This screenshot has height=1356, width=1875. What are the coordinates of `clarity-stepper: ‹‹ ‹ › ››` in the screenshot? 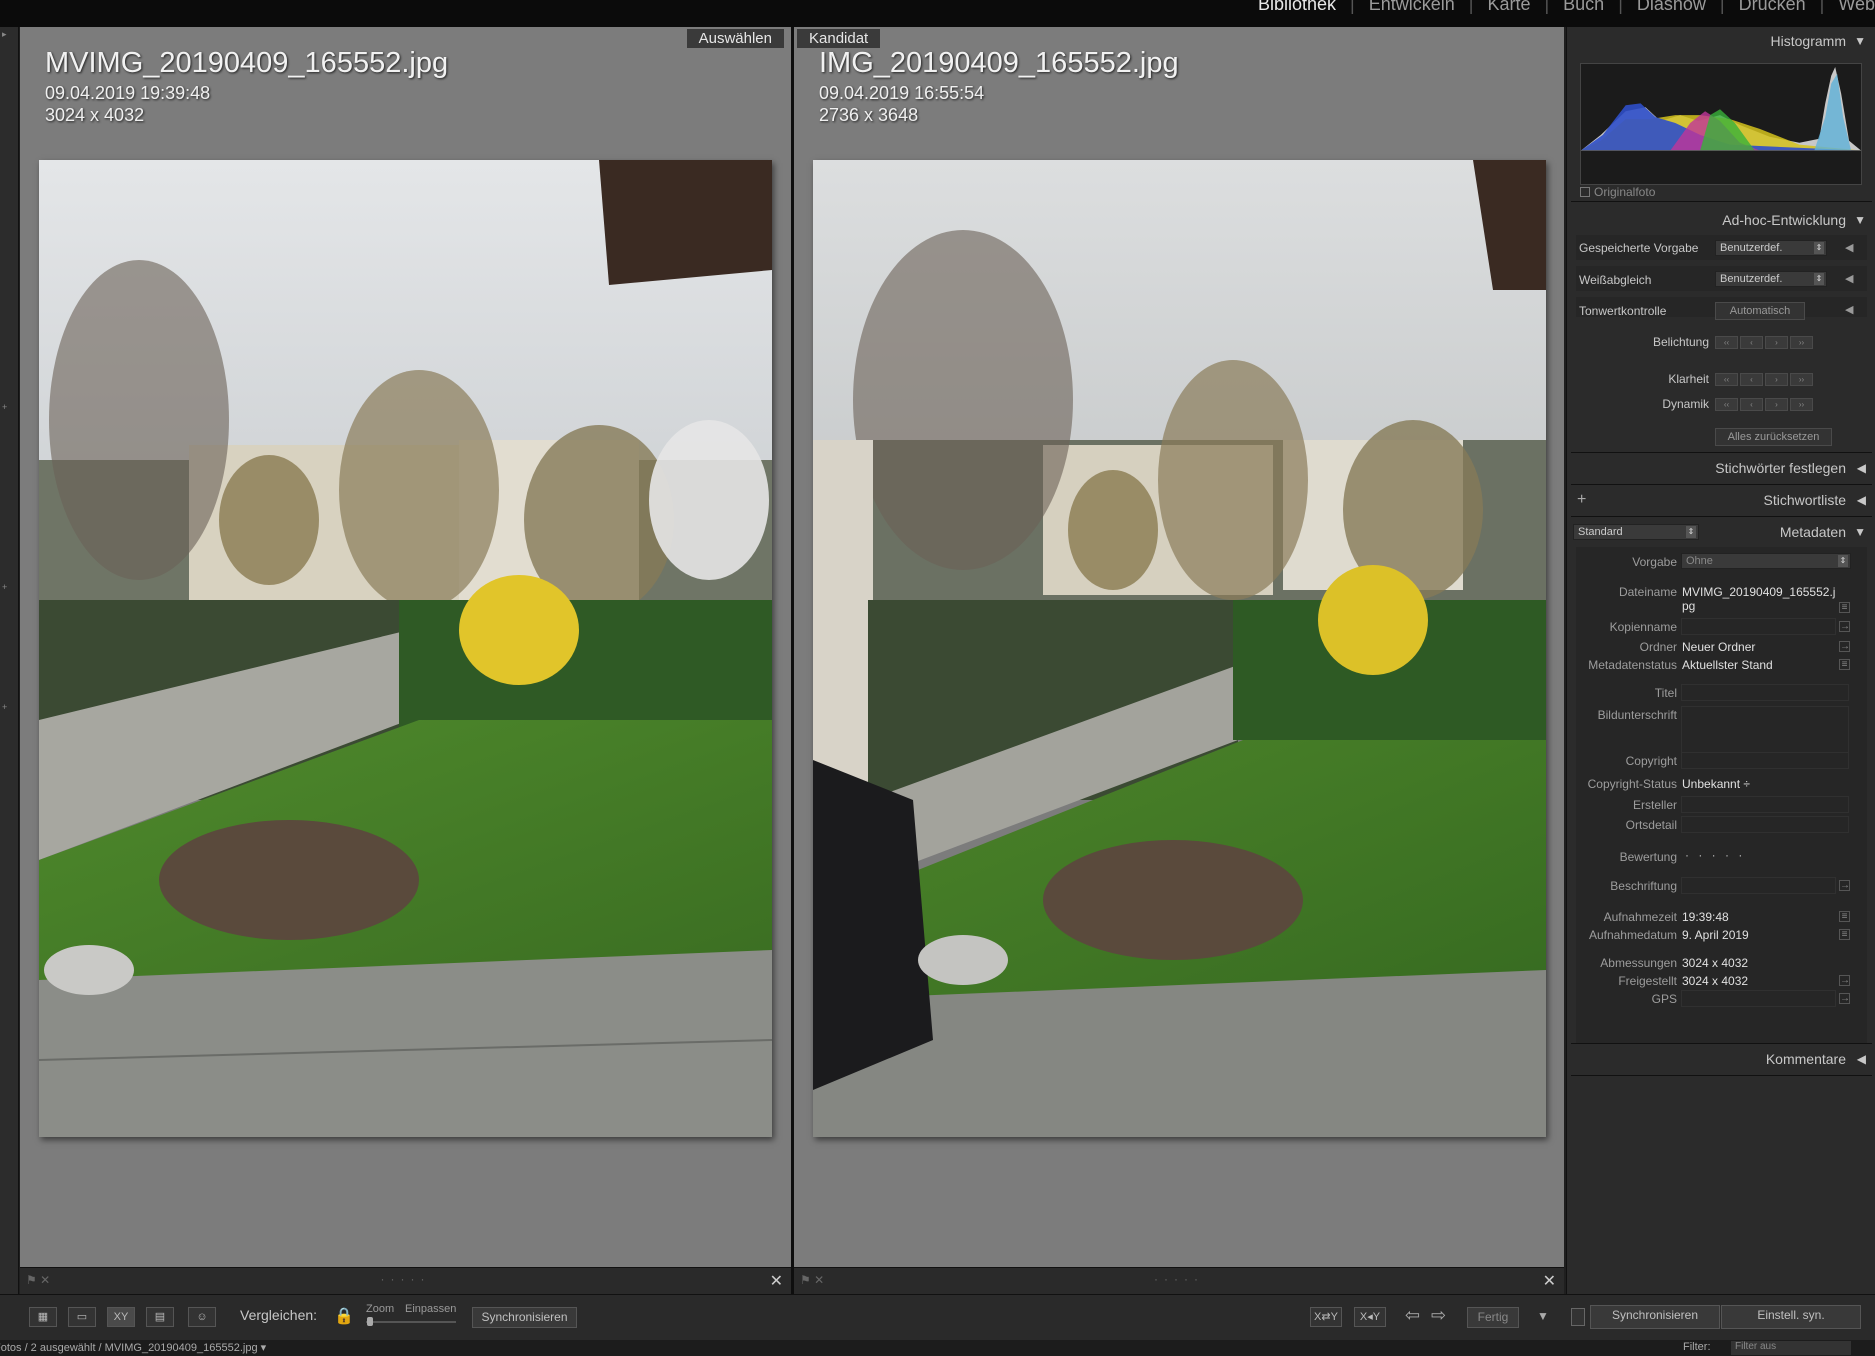 It's located at (1764, 379).